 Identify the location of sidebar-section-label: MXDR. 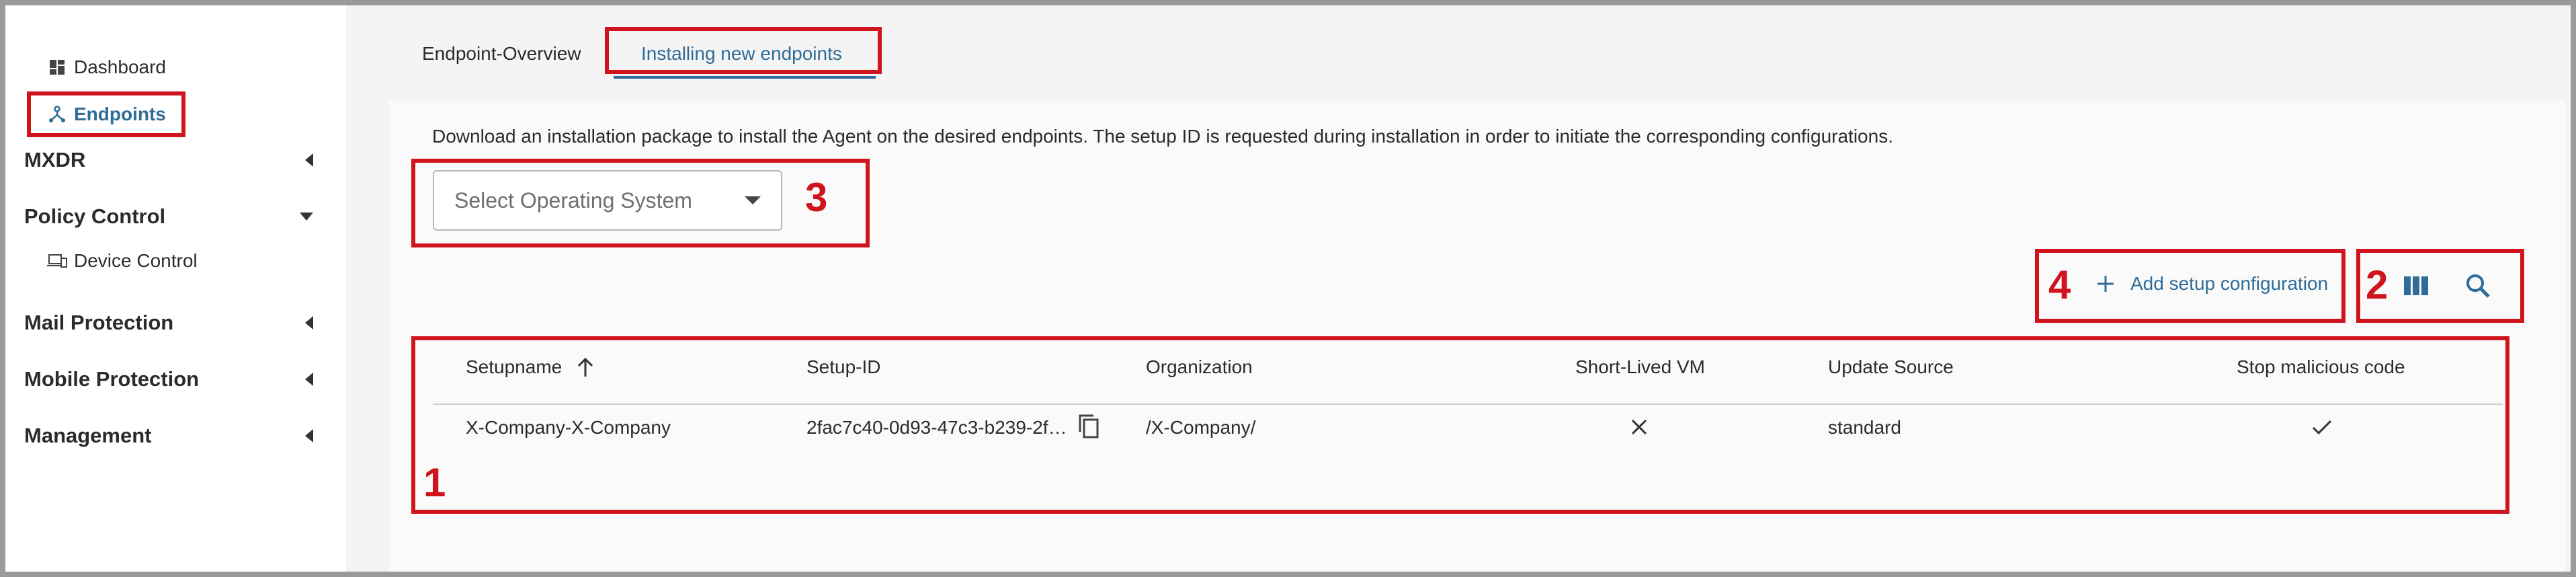
(55, 160).